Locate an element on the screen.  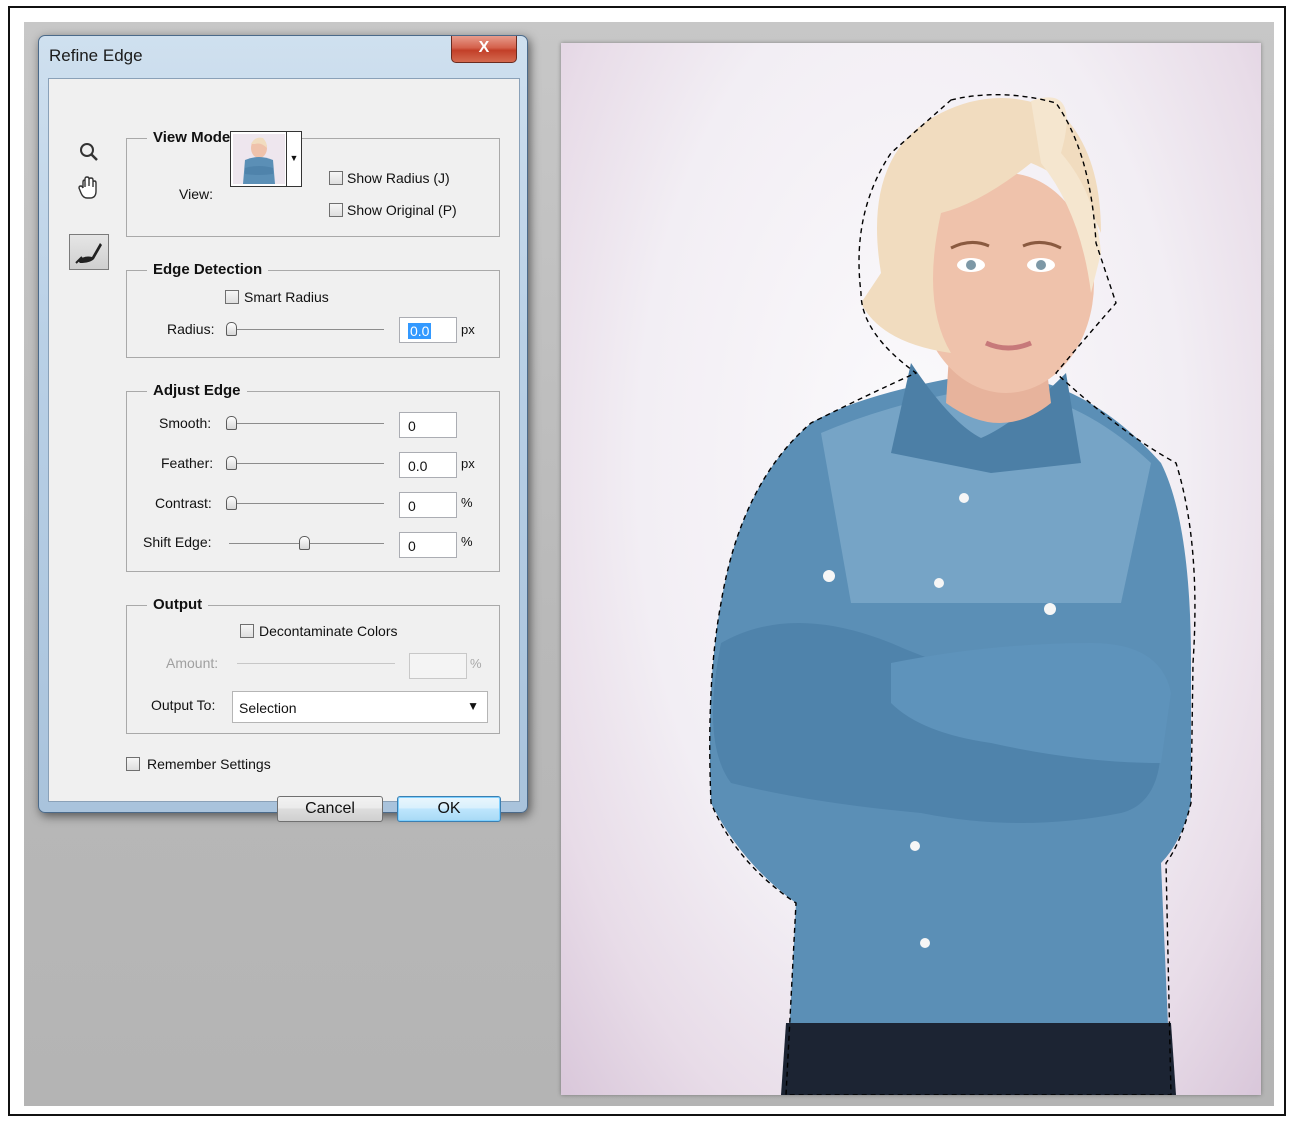
view-label: View: is located at coordinates (196, 194).